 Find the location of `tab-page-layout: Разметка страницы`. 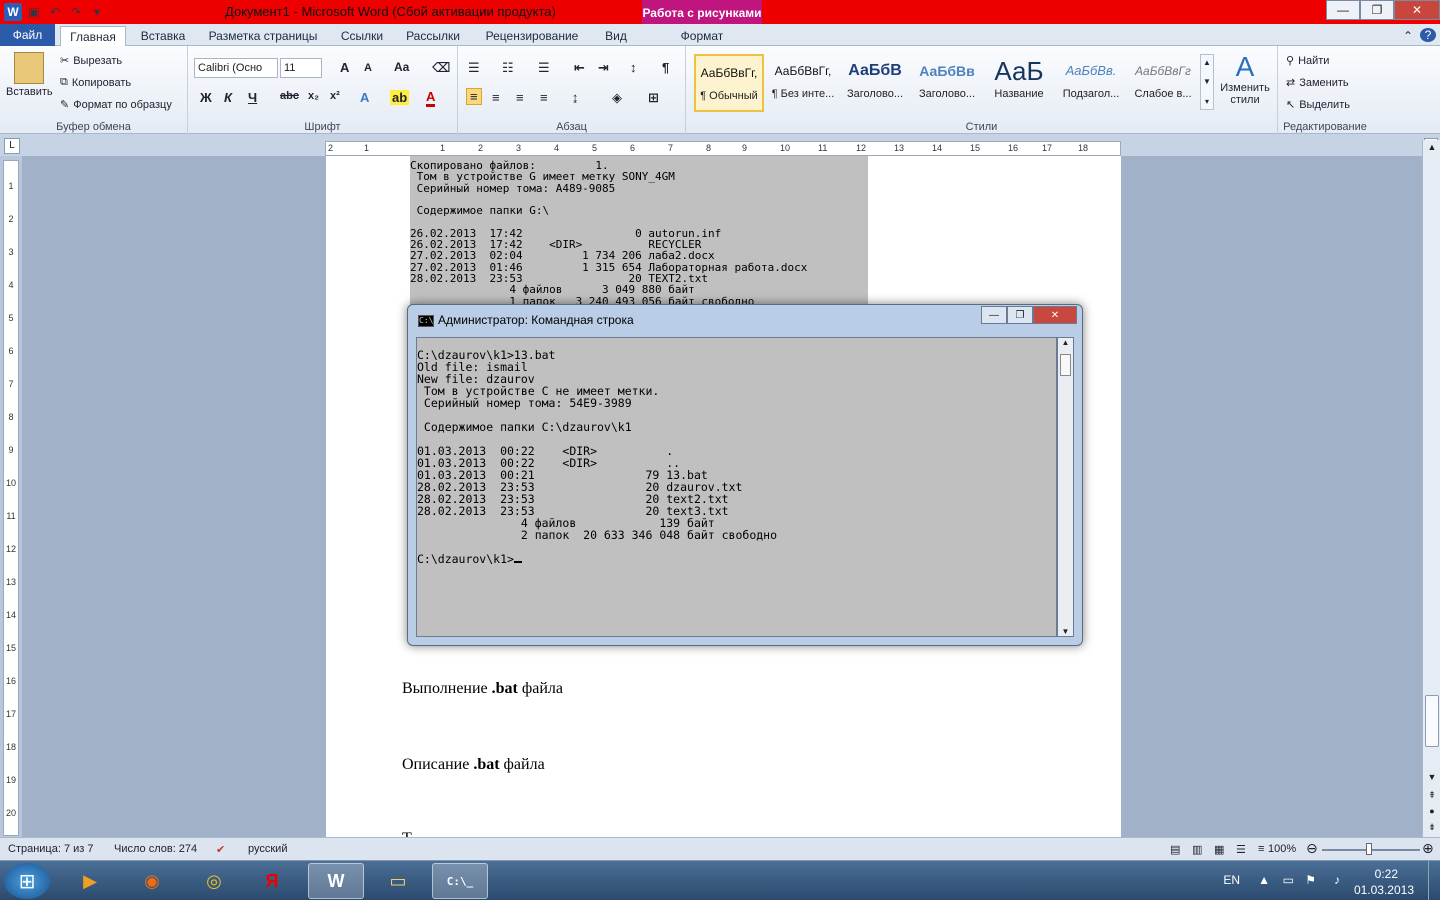

tab-page-layout: Разметка страницы is located at coordinates (263, 36).